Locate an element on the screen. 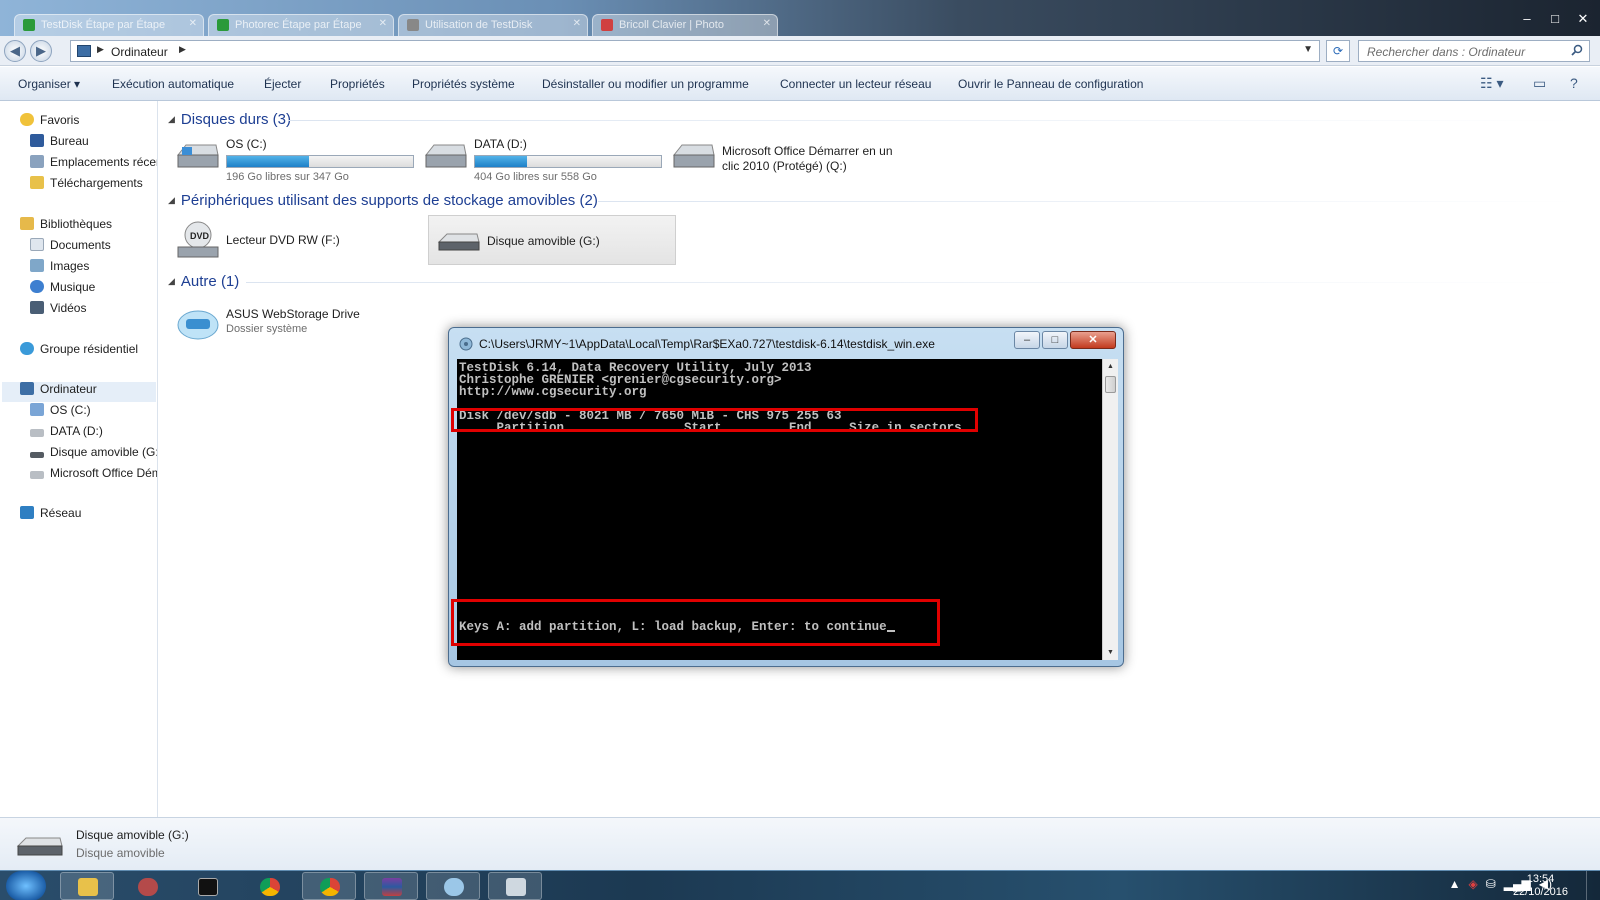 This screenshot has height=900, width=1600. taskbar-testdisk is located at coordinates (515, 886).